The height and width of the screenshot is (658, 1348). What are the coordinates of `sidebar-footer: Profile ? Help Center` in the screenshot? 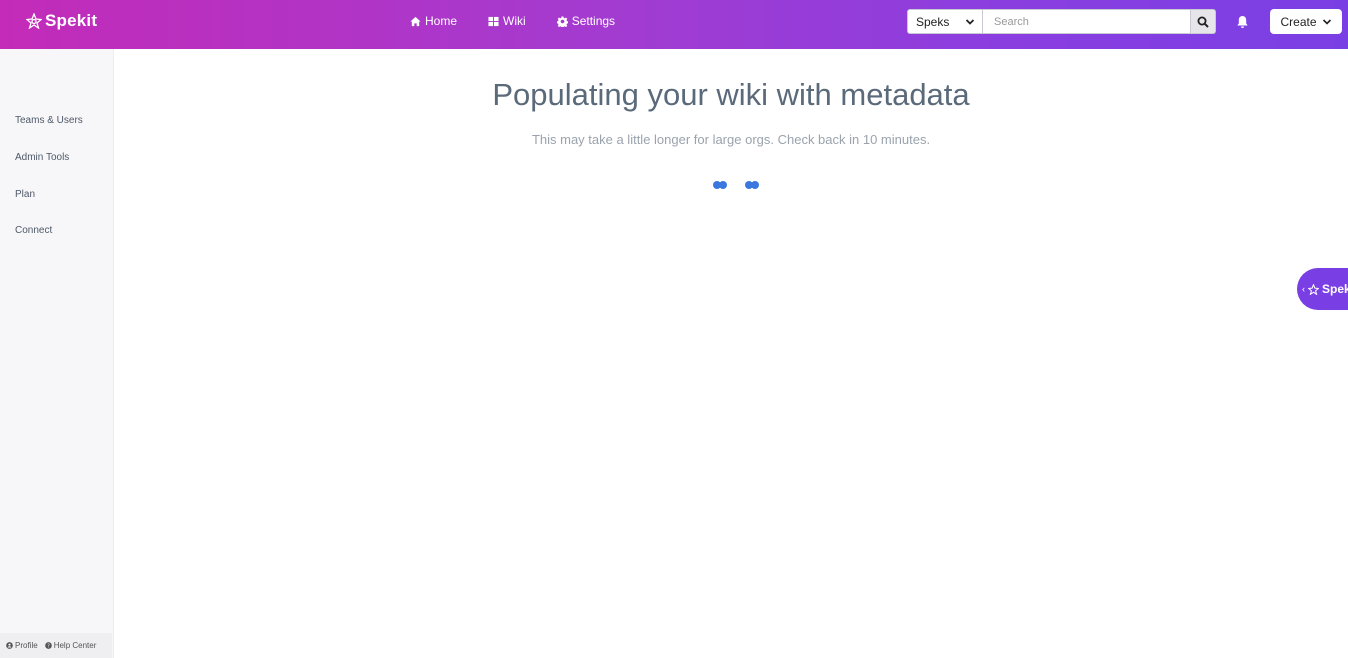 It's located at (56, 645).